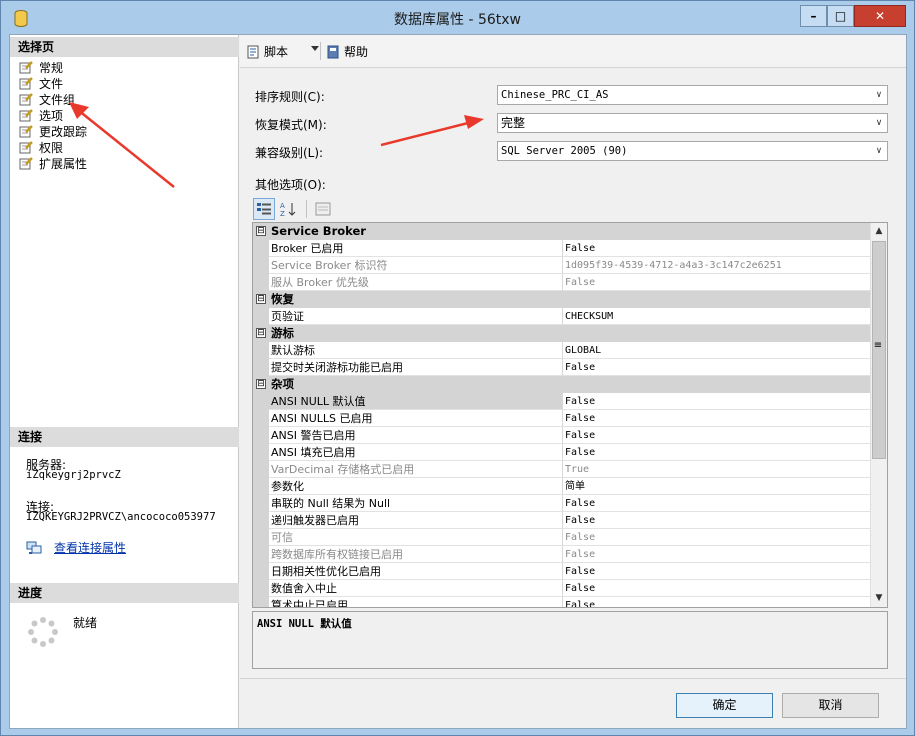 This screenshot has height=736, width=915. Describe the element at coordinates (513, 123) in the screenshot. I see `recovery-model-value: 完整` at that location.